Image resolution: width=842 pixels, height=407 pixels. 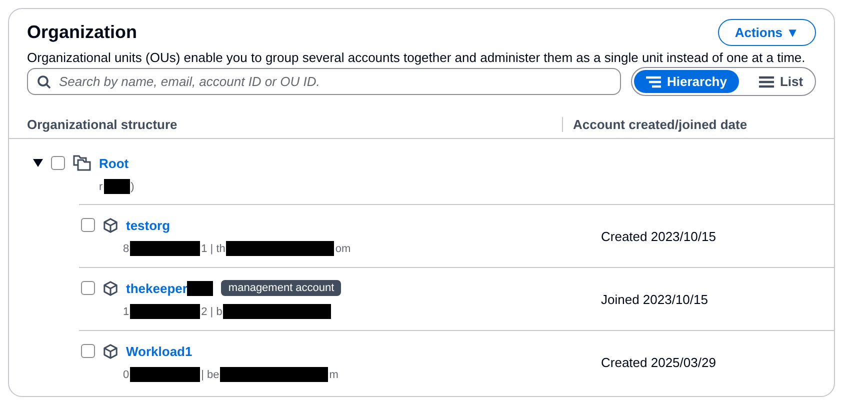 I want to click on account-name-link: Root, so click(x=114, y=163).